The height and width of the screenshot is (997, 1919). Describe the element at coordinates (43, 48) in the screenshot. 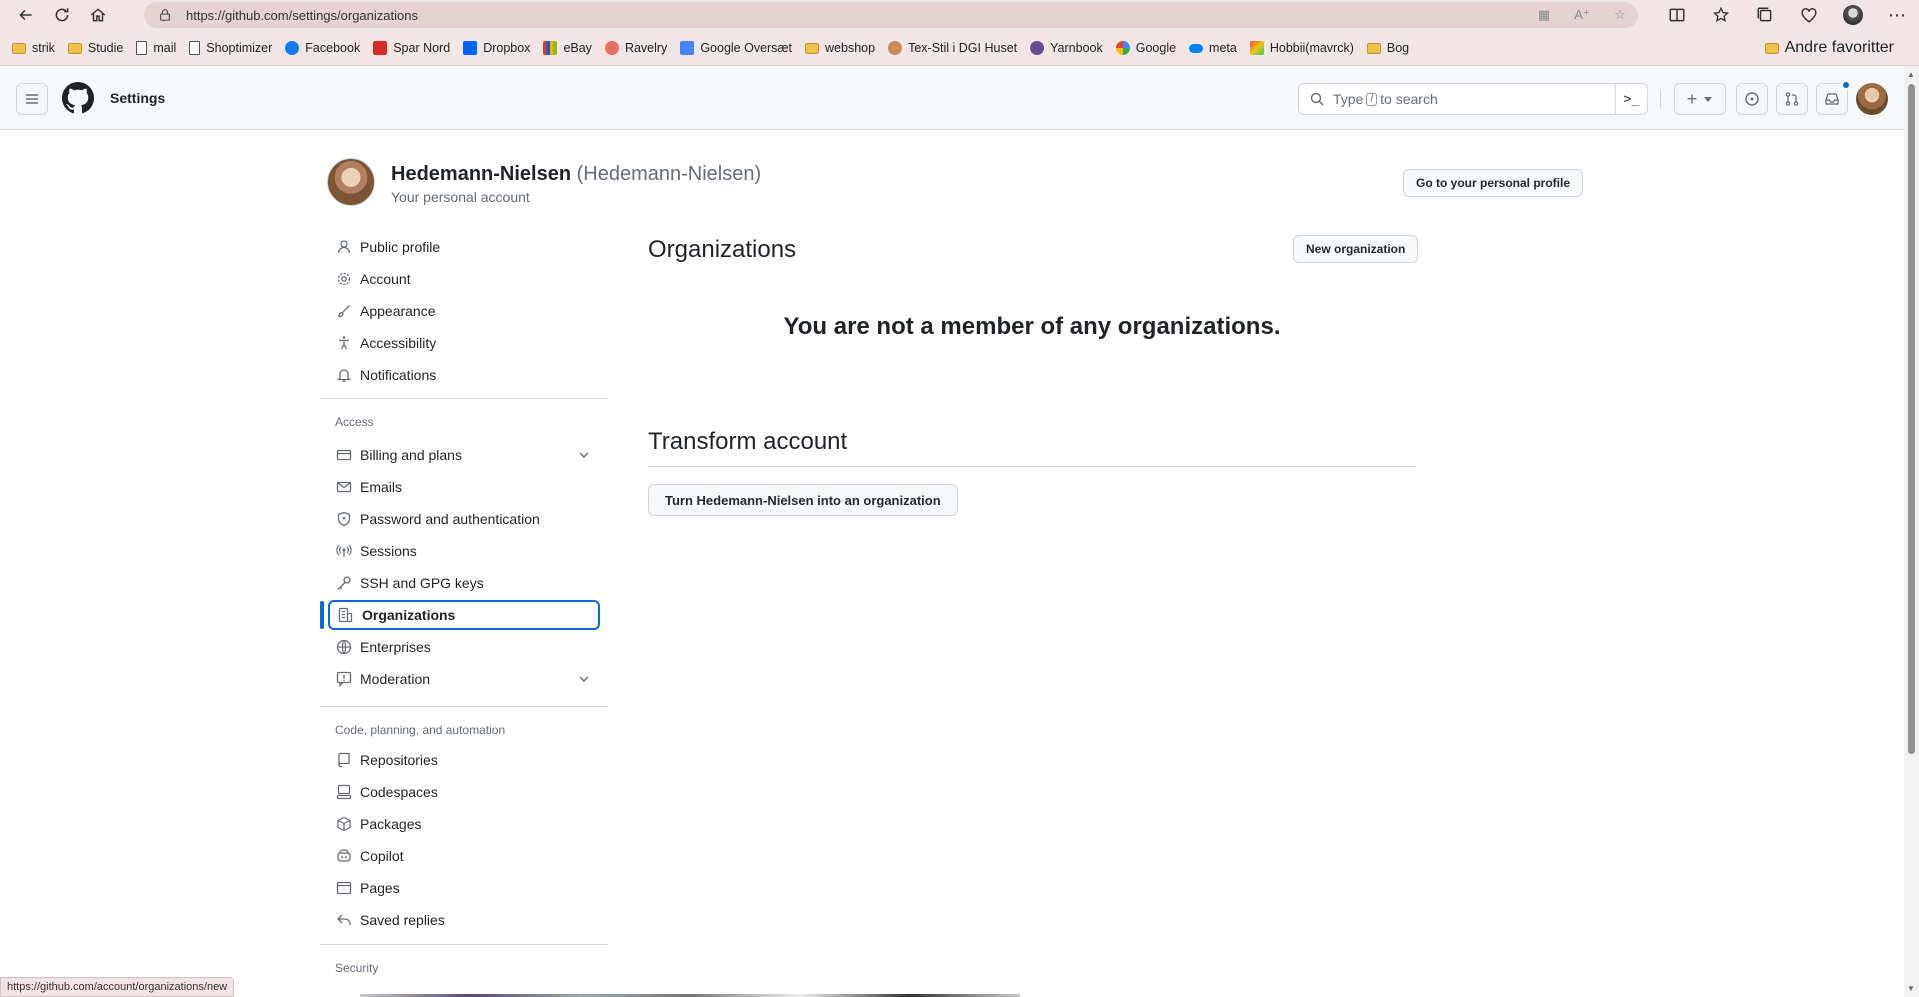

I see `bookmark-label: strik` at that location.